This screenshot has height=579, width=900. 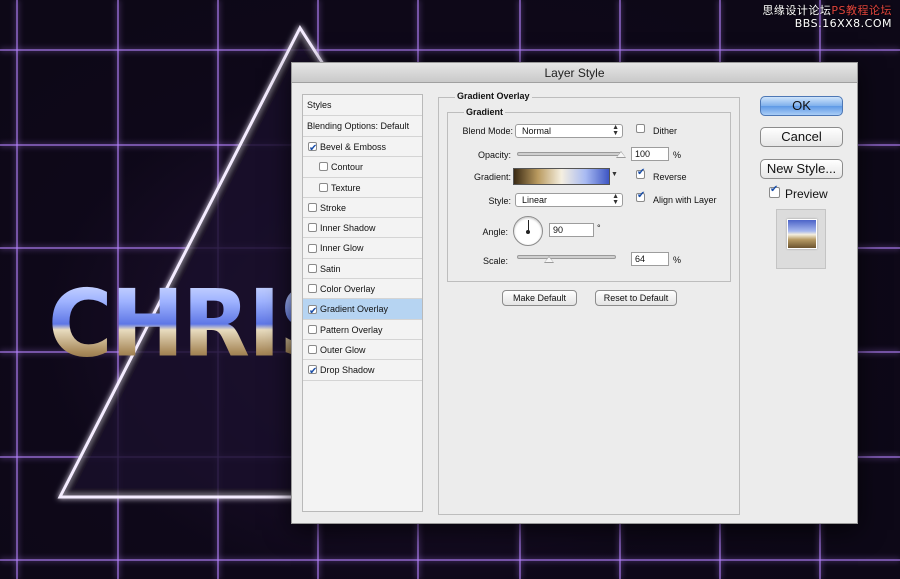 What do you see at coordinates (569, 200) in the screenshot?
I see `style-select: Linear ▲ ▼` at bounding box center [569, 200].